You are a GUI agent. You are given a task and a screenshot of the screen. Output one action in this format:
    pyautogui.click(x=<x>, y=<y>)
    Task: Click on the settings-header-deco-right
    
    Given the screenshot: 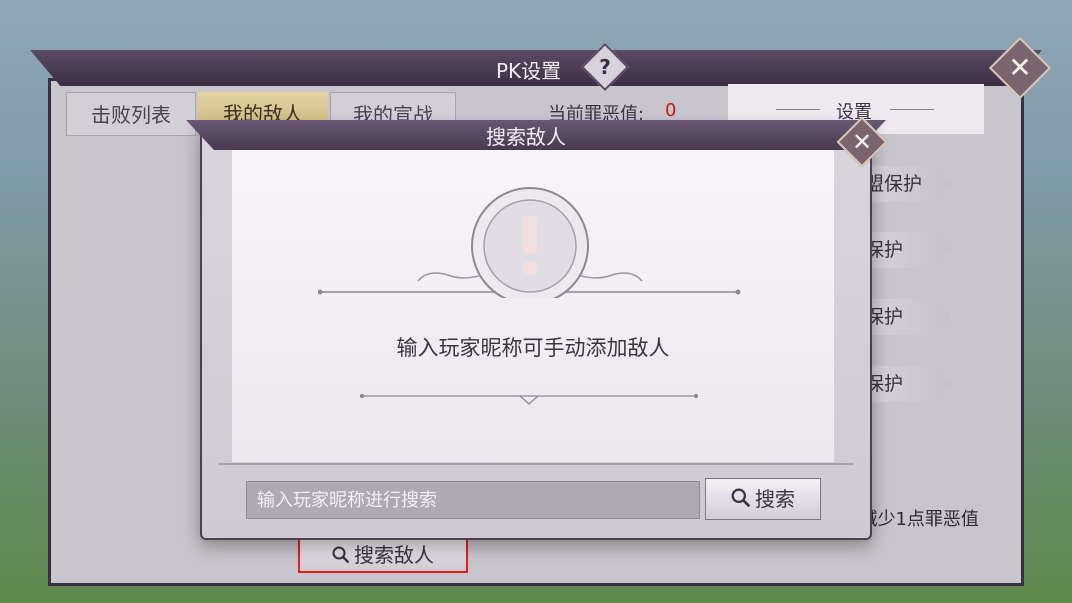 What is the action you would take?
    pyautogui.click(x=912, y=109)
    